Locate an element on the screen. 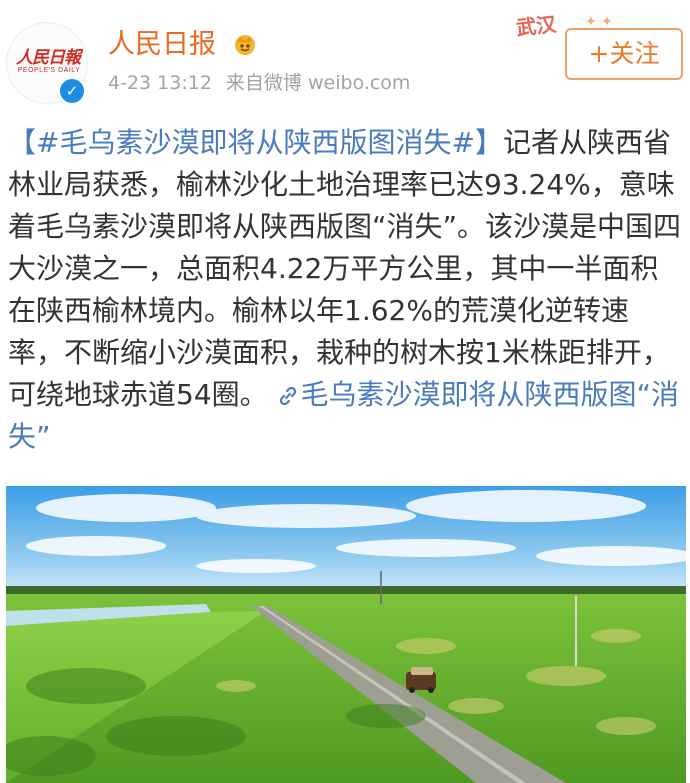 The width and height of the screenshot is (690, 783). avatar-logo-text: 人民日報 is located at coordinates (48, 58).